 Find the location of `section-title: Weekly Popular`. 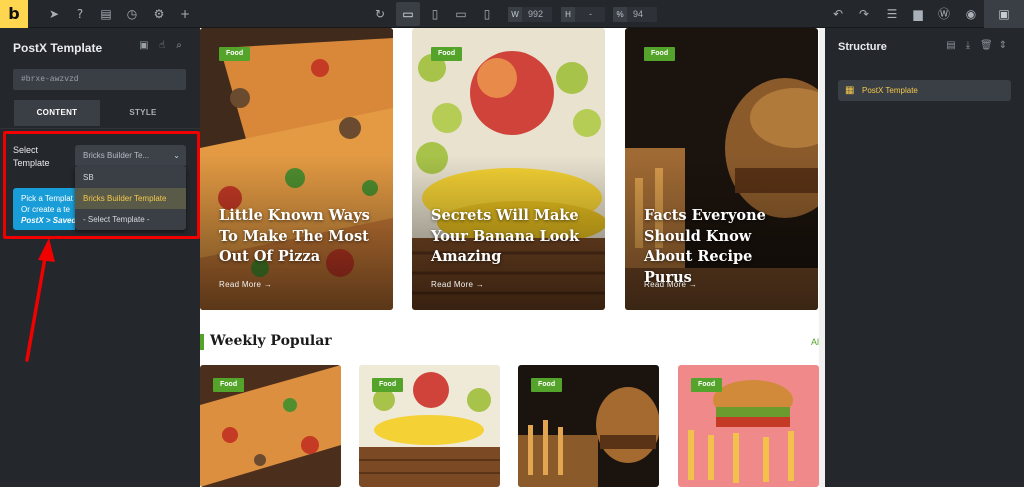

section-title: Weekly Popular is located at coordinates (271, 341).